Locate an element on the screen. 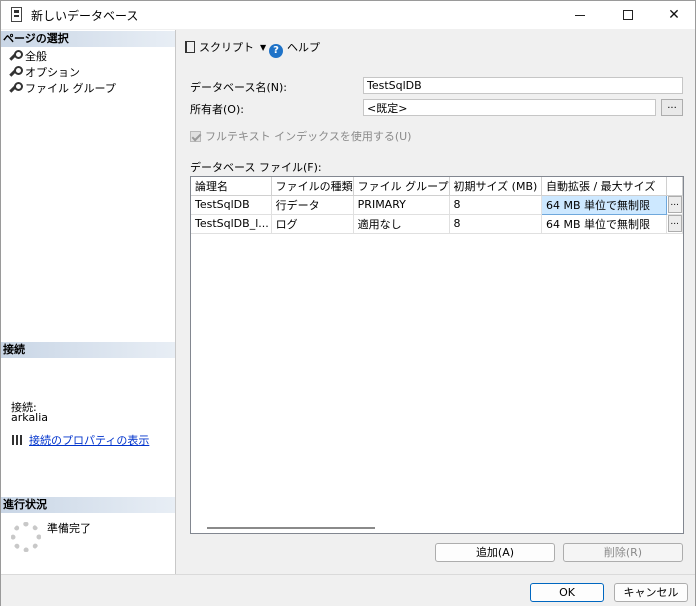 This screenshot has height=606, width=696. close-button: ✕ is located at coordinates (673, 15).